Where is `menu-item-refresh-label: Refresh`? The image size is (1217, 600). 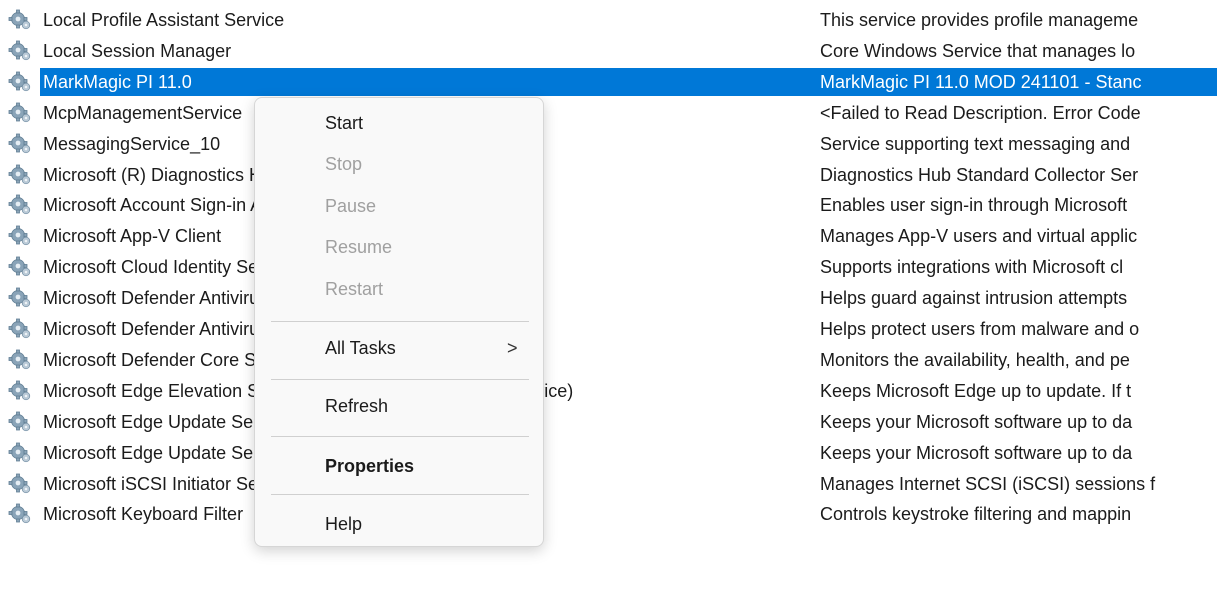
menu-item-refresh-label: Refresh is located at coordinates (357, 406).